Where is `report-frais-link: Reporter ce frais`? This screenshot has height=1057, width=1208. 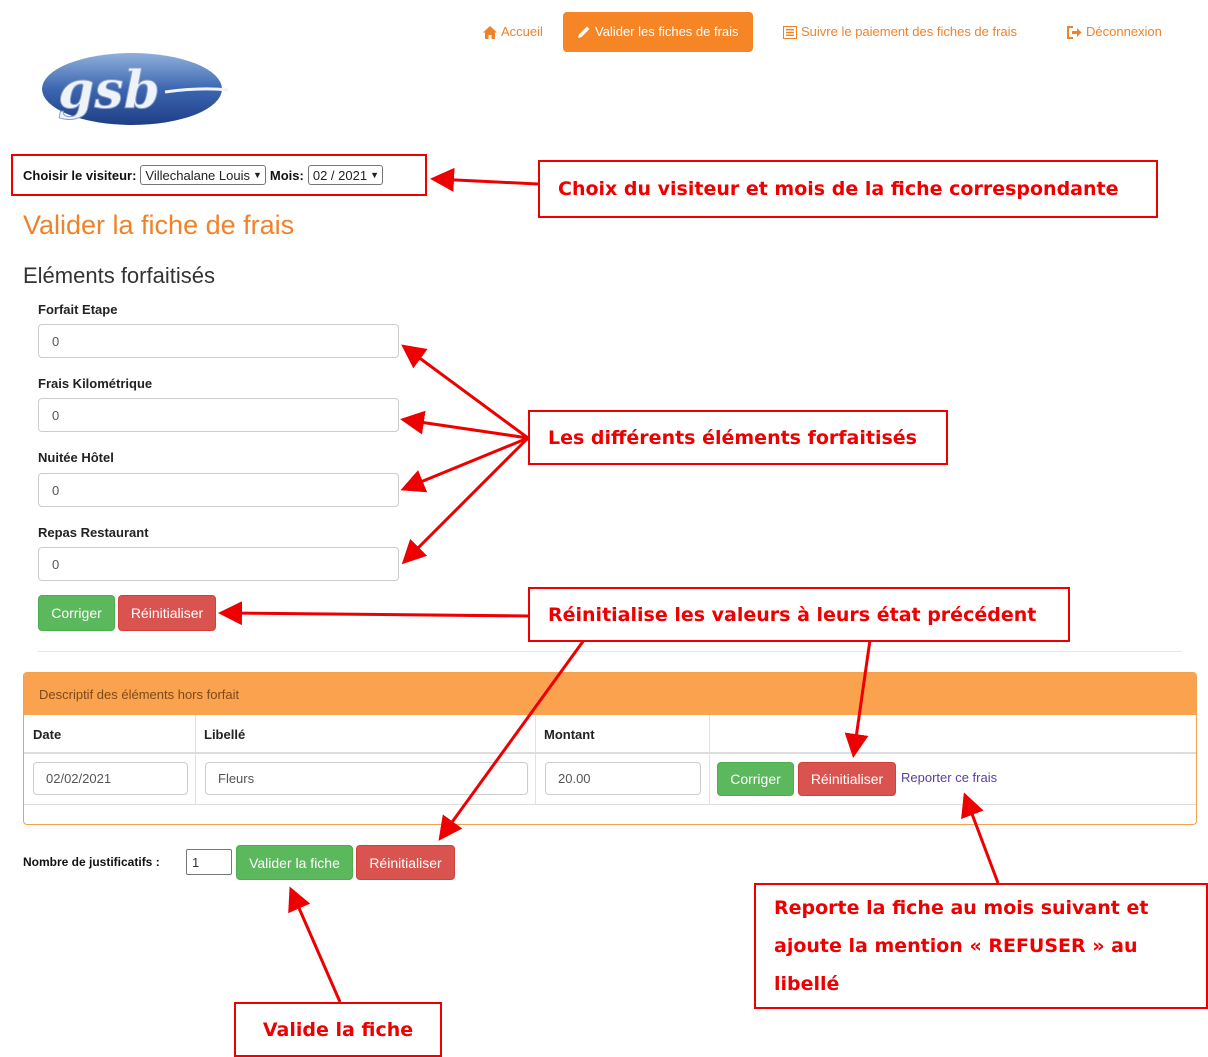
report-frais-link: Reporter ce frais is located at coordinates (949, 777).